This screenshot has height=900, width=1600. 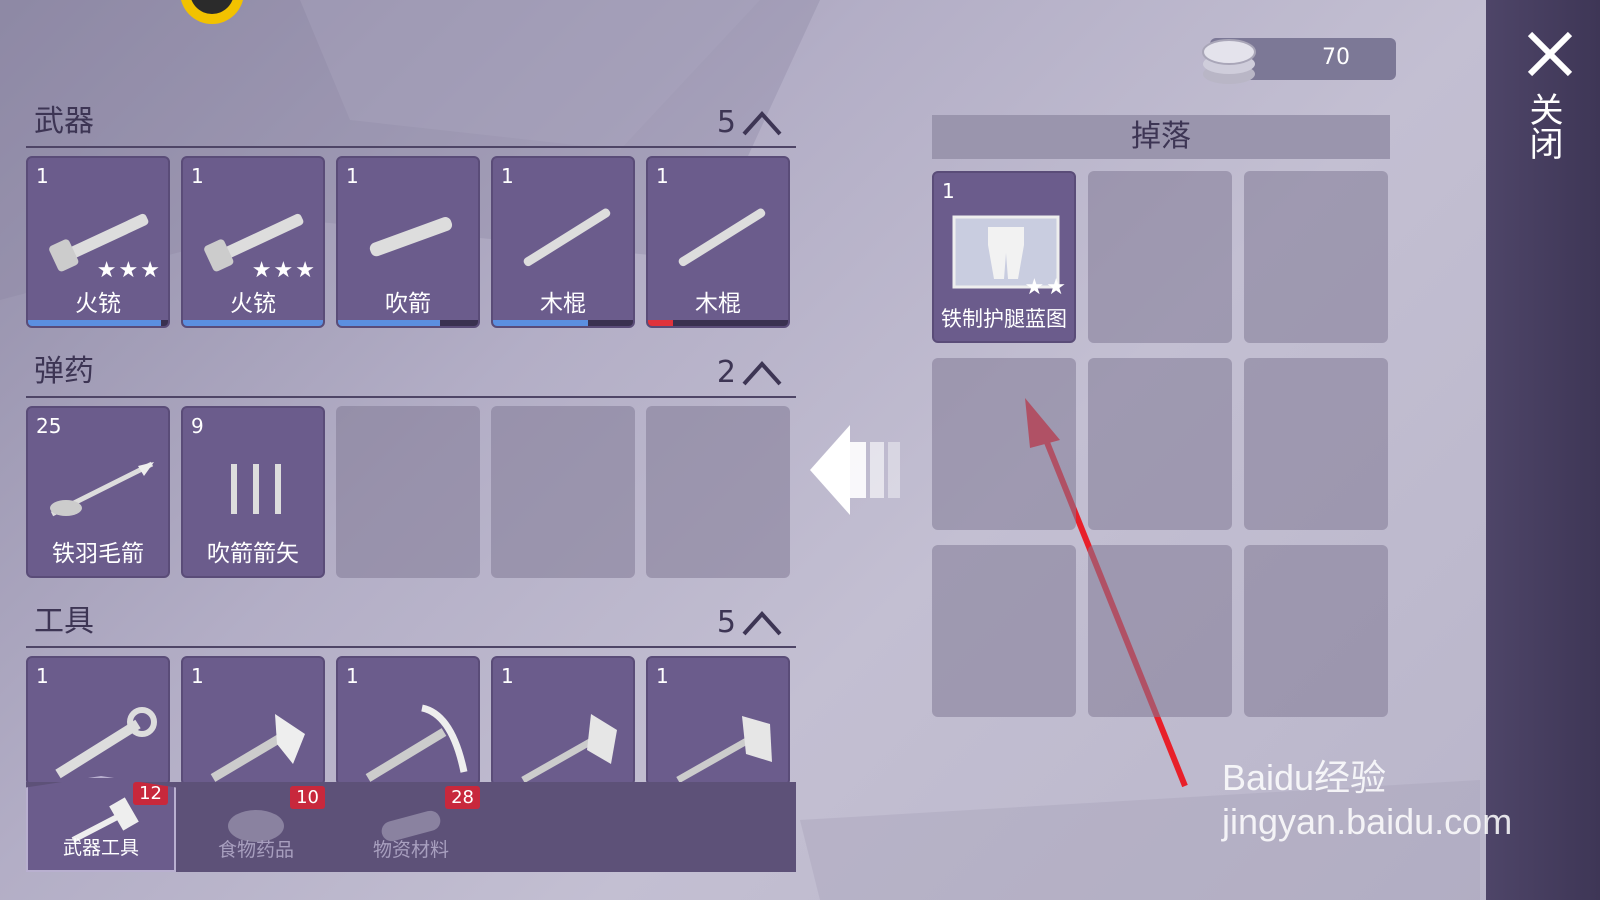 I want to click on tab-badge: 12, so click(x=150, y=793).